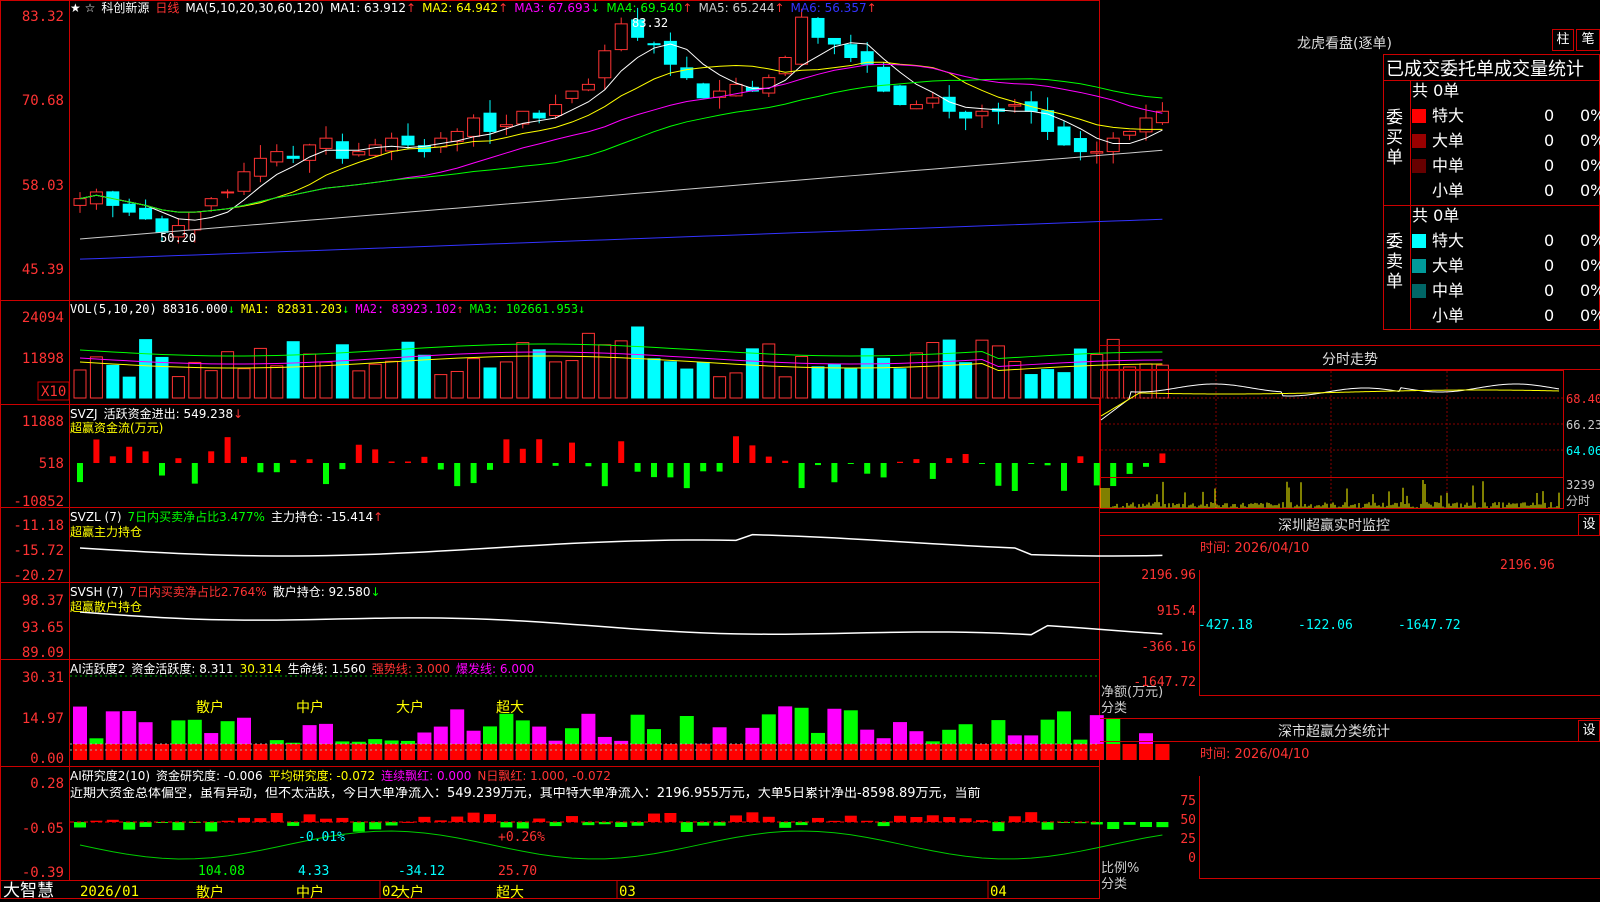 The image size is (1600, 902). I want to click on high-label: 83.32, so click(650, 23).